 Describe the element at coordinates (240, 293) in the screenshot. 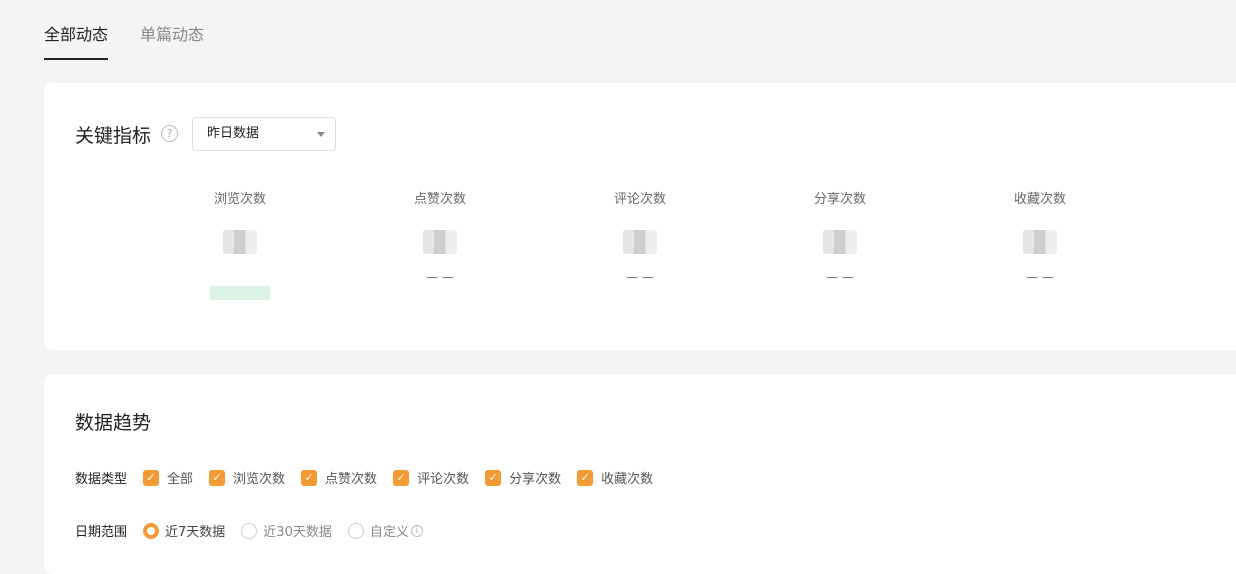

I see `metric-change-blurred` at that location.